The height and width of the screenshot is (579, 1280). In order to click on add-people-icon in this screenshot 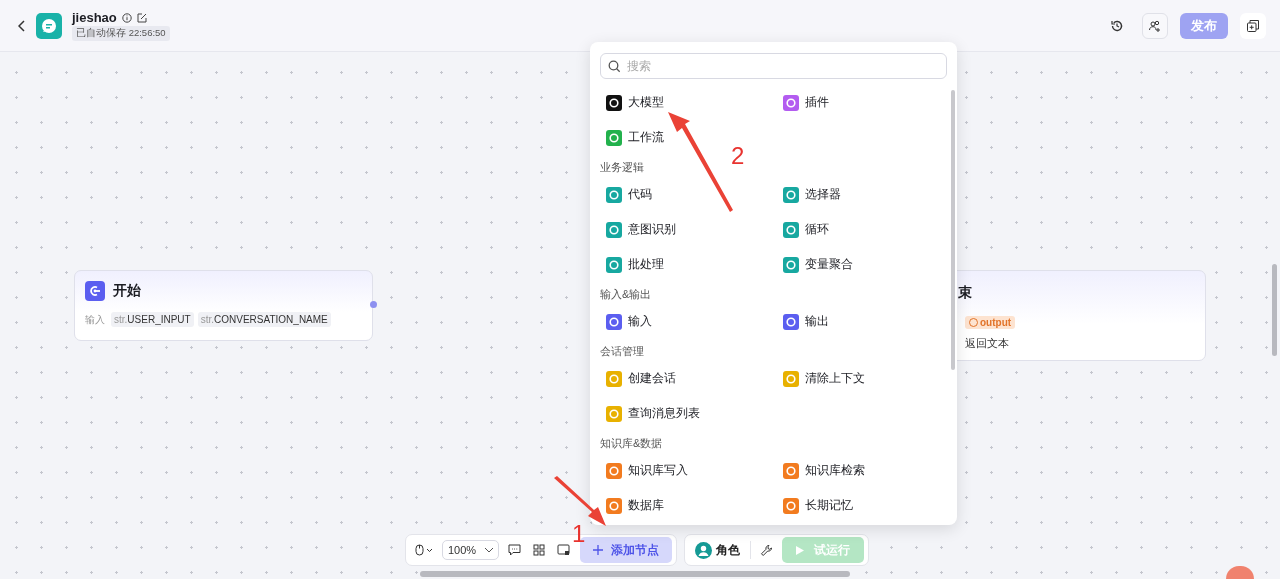, I will do `click(1155, 25)`.